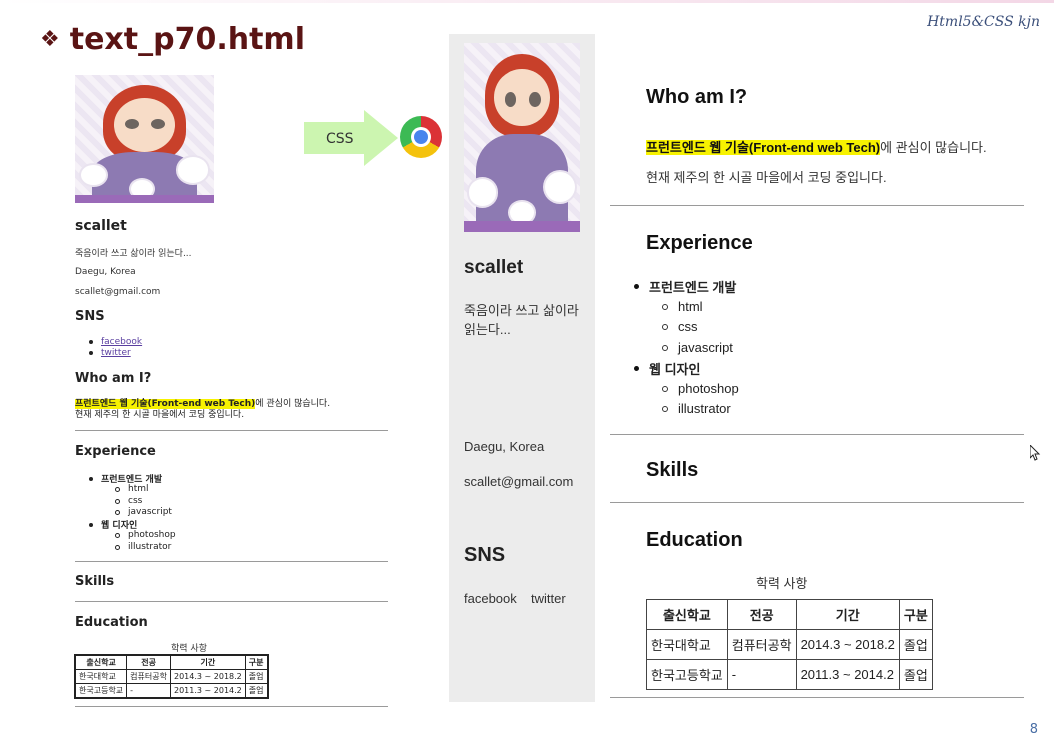 This screenshot has height=747, width=1054. What do you see at coordinates (704, 408) in the screenshot?
I see `main-exp-subitem-label: illustrator` at bounding box center [704, 408].